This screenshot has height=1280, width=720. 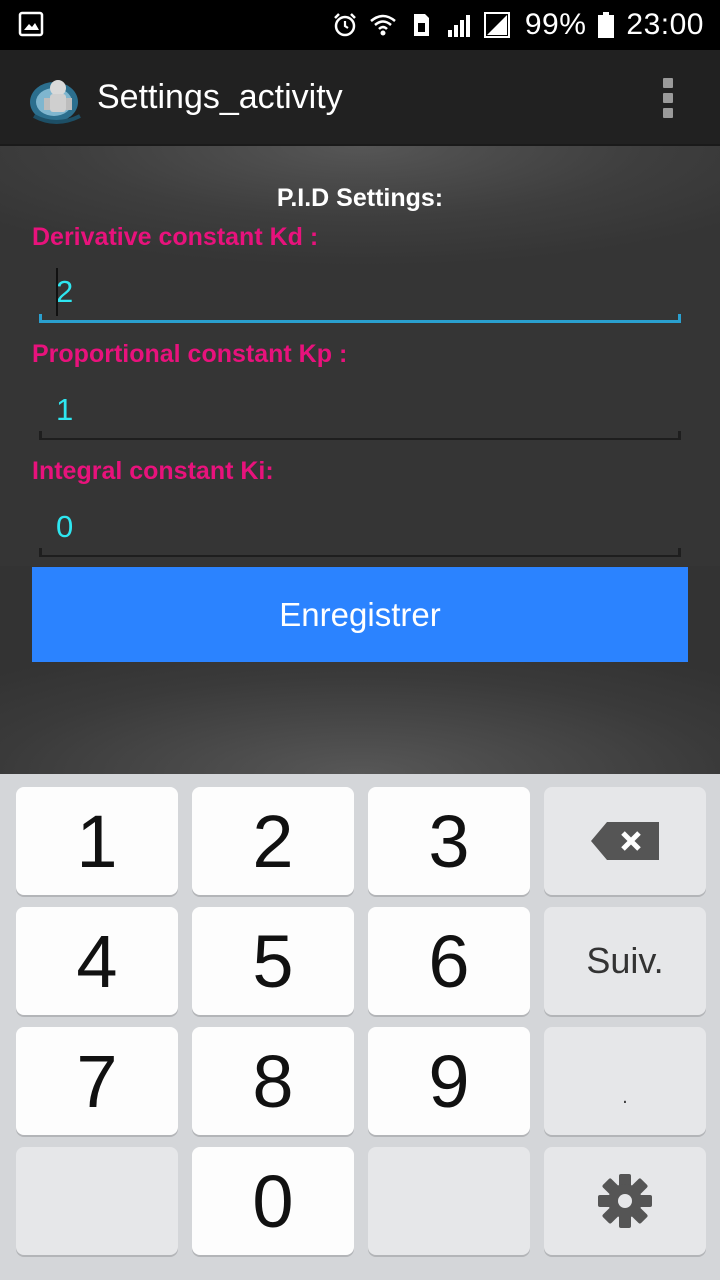 I want to click on kp-underline, so click(x=360, y=435).